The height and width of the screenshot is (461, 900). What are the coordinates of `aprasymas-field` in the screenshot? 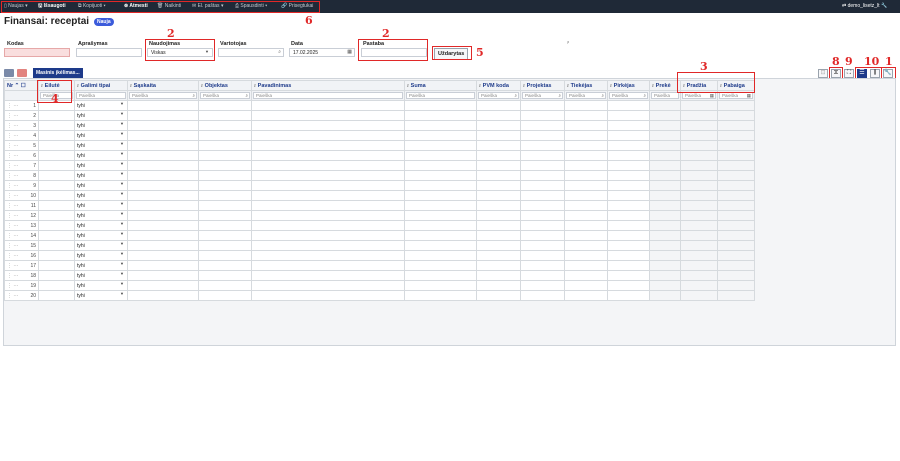 It's located at (109, 52).